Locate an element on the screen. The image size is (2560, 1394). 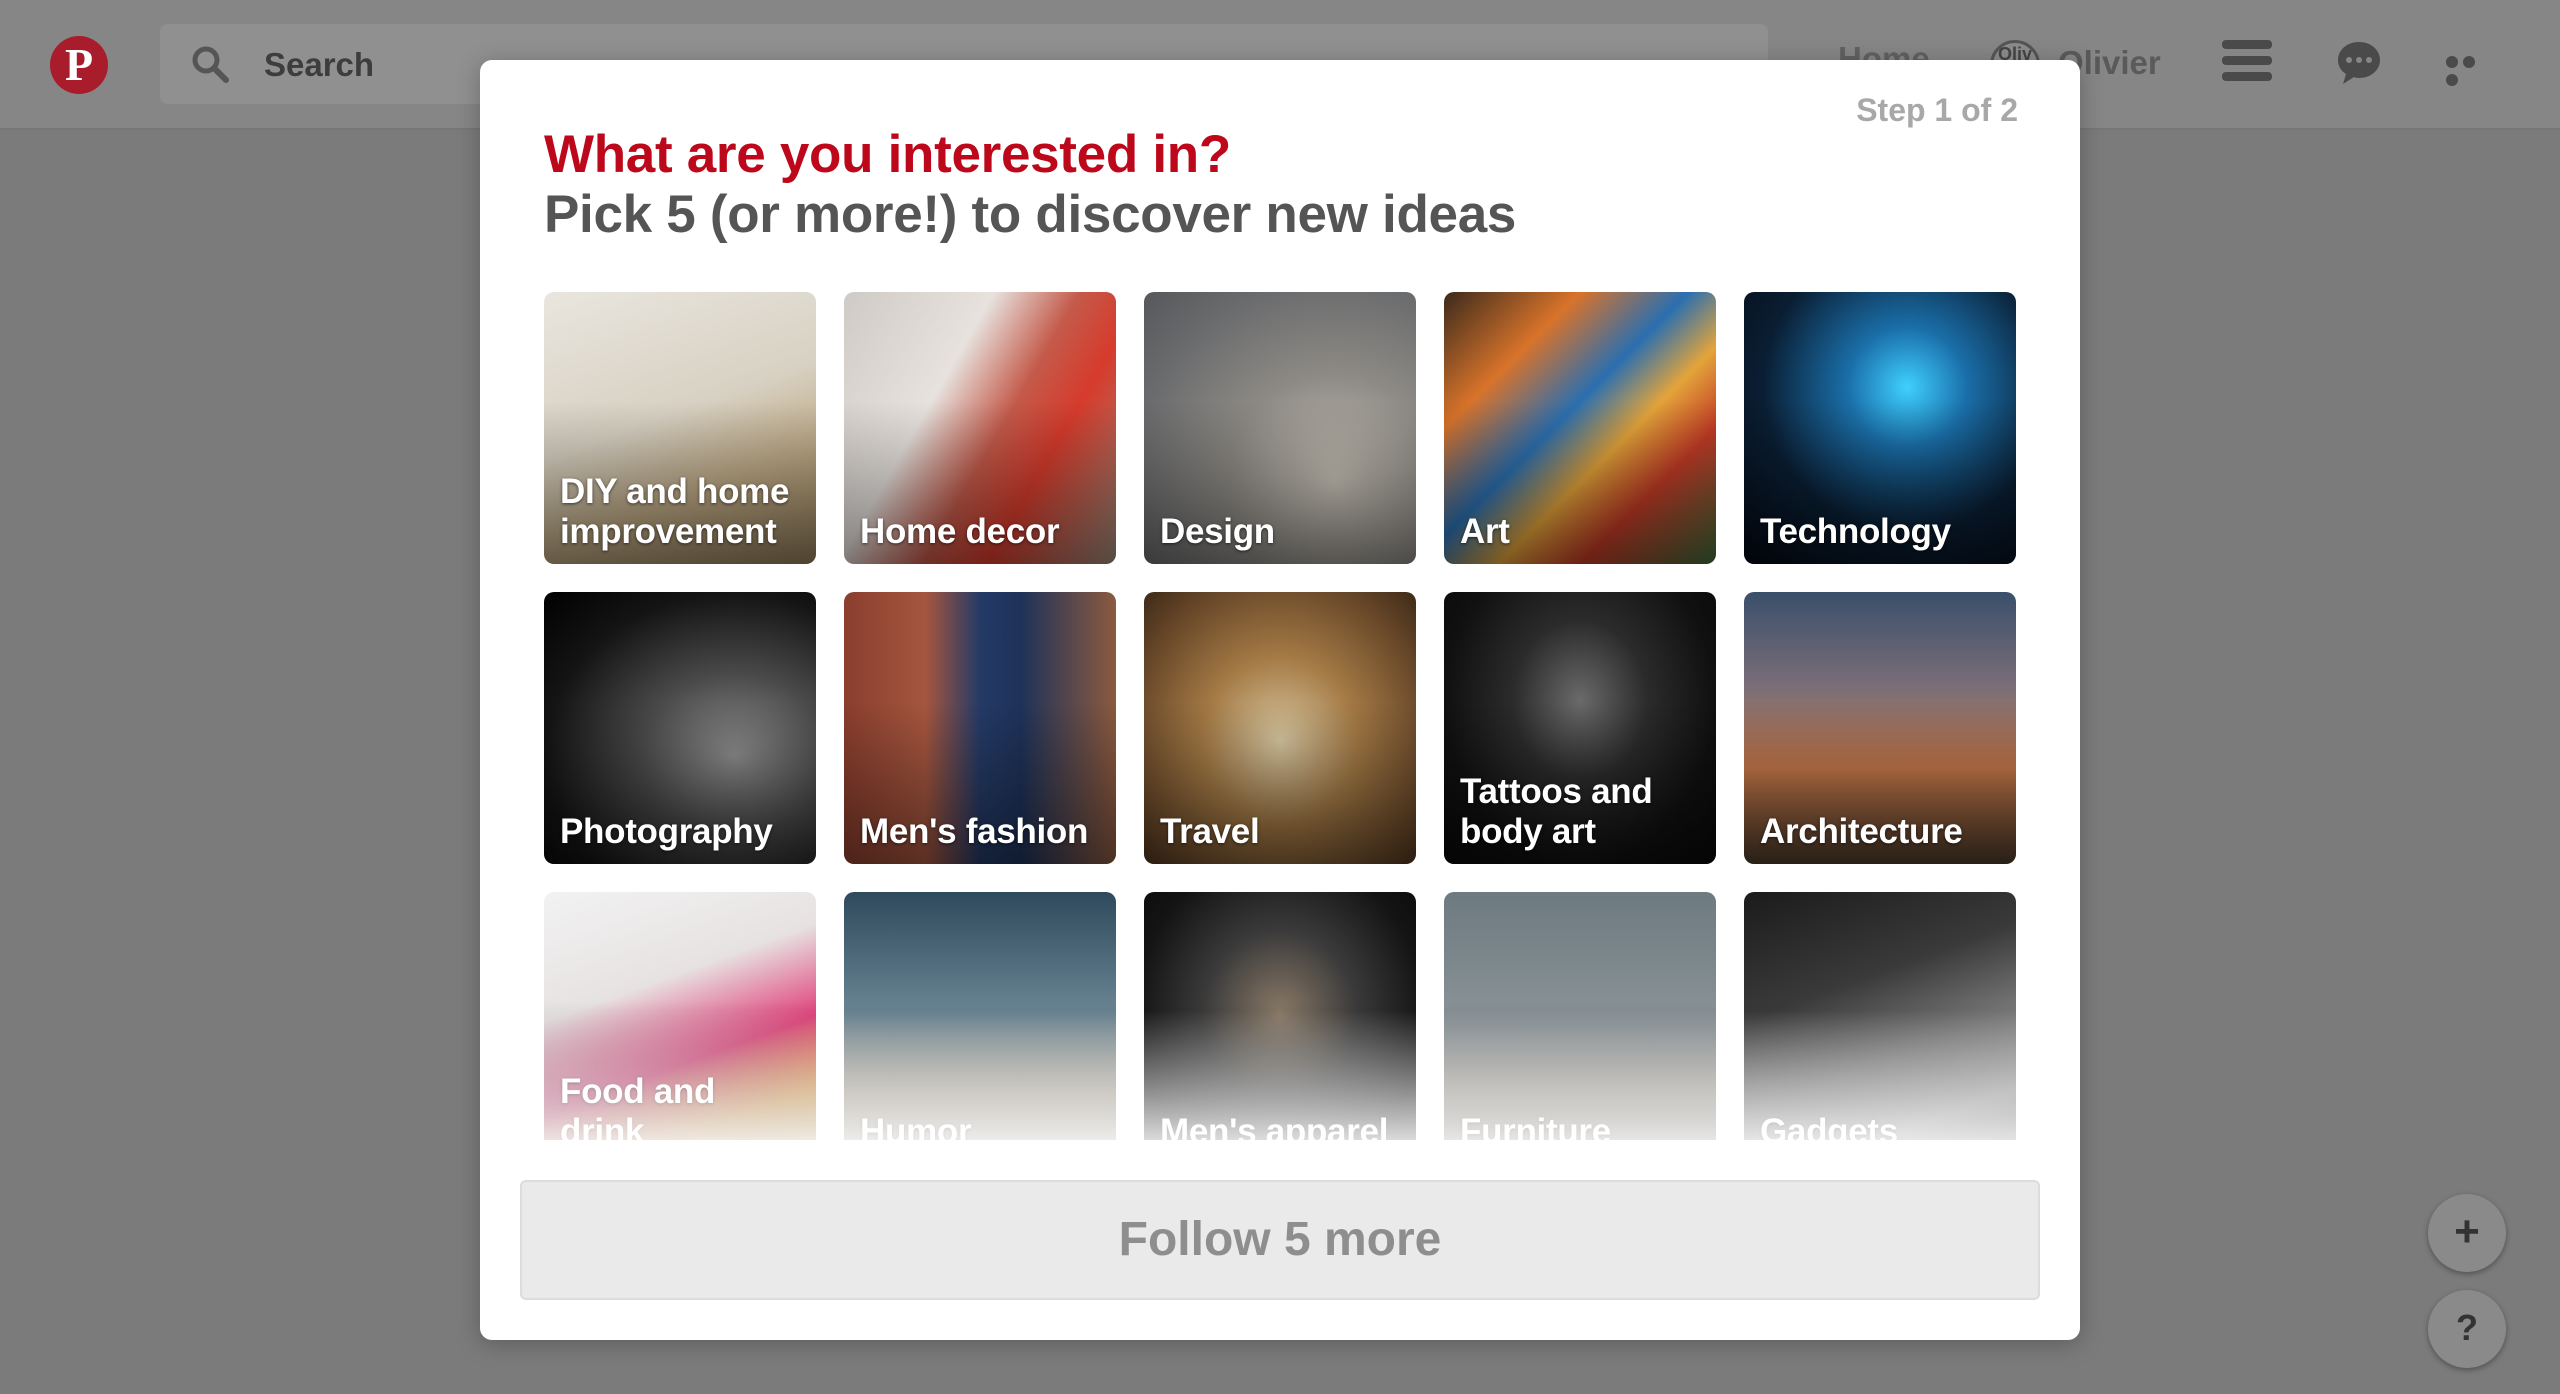
topic-tile-art: Art is located at coordinates (1580, 428).